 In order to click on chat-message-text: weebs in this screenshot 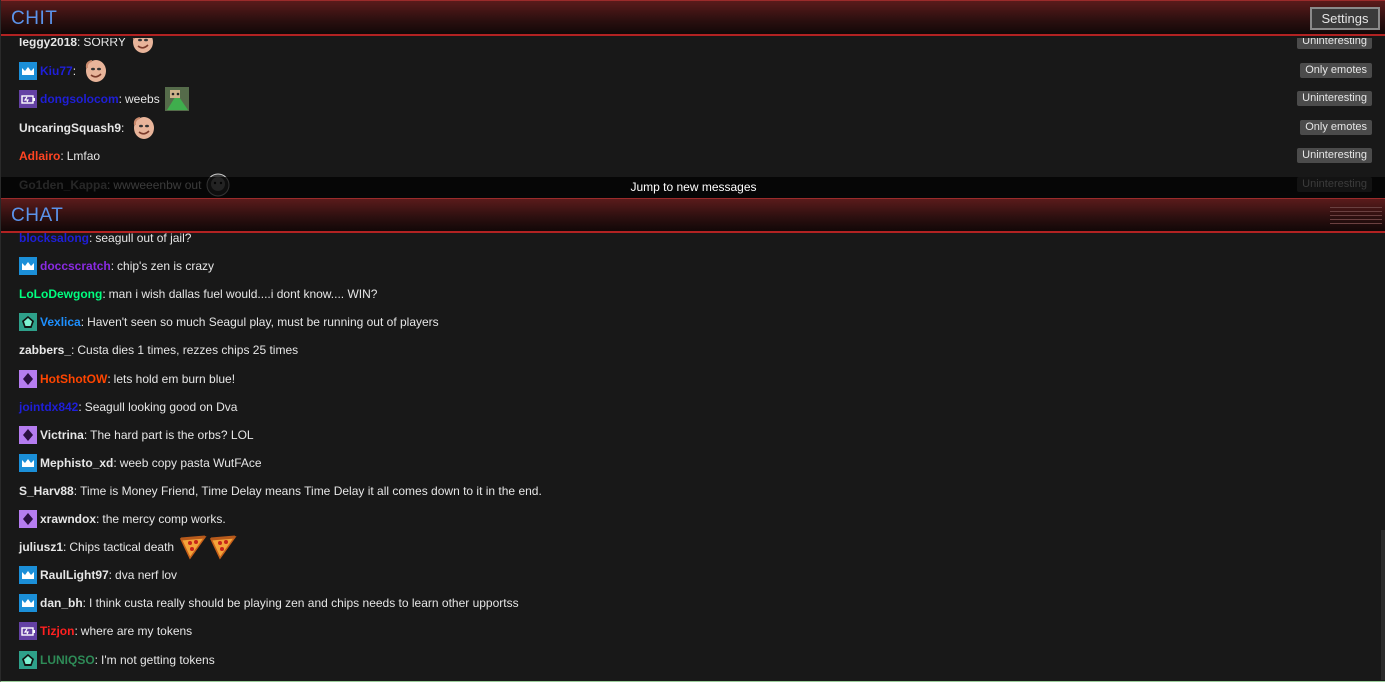, I will do `click(142, 99)`.